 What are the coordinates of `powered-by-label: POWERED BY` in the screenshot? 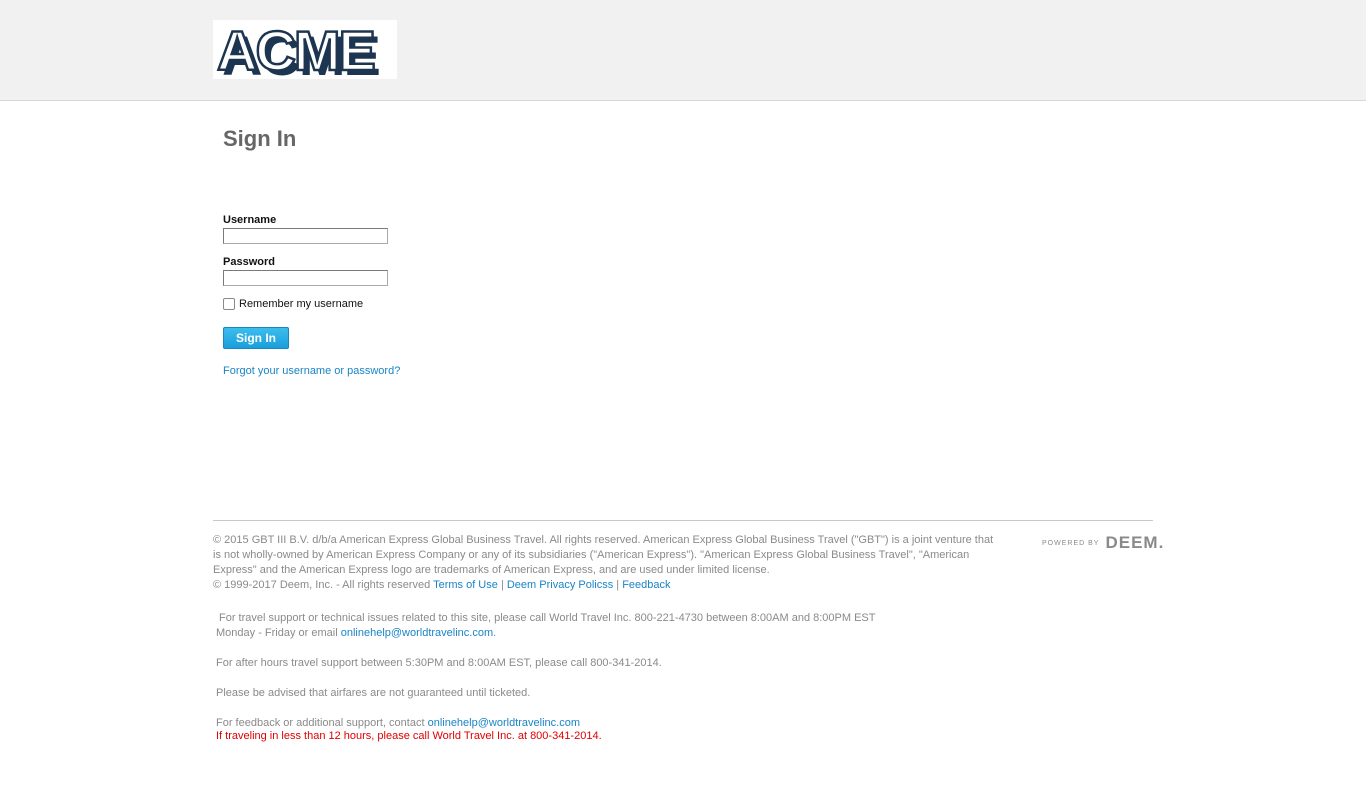 It's located at (1071, 543).